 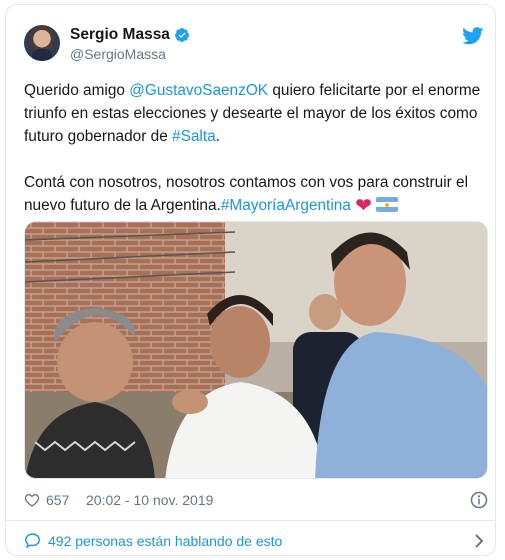 What do you see at coordinates (386, 204) in the screenshot?
I see `argentina-flag-emoji` at bounding box center [386, 204].